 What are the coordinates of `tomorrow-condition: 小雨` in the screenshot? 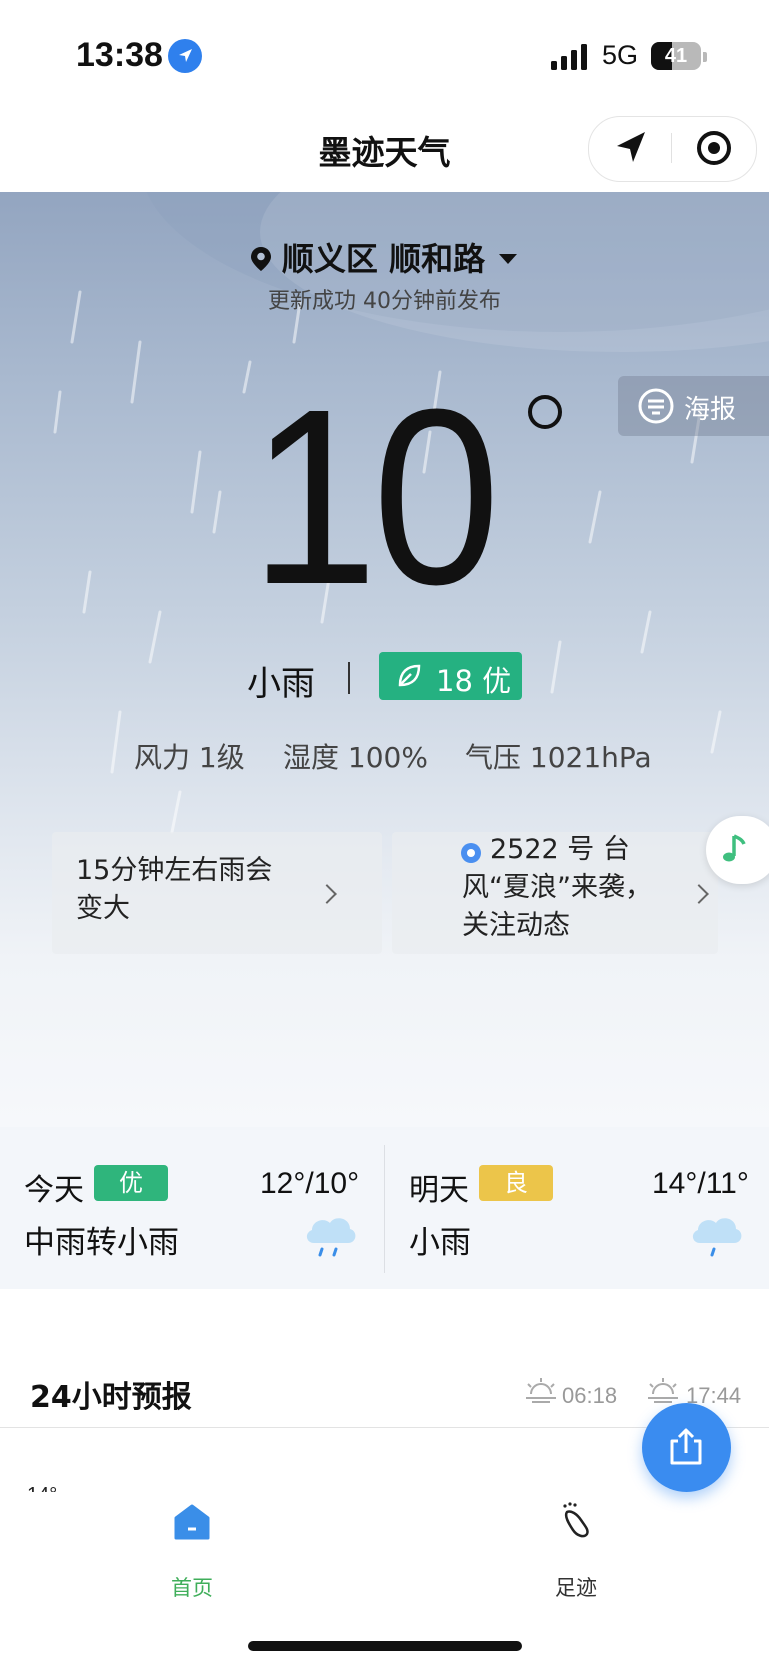 It's located at (440, 1243).